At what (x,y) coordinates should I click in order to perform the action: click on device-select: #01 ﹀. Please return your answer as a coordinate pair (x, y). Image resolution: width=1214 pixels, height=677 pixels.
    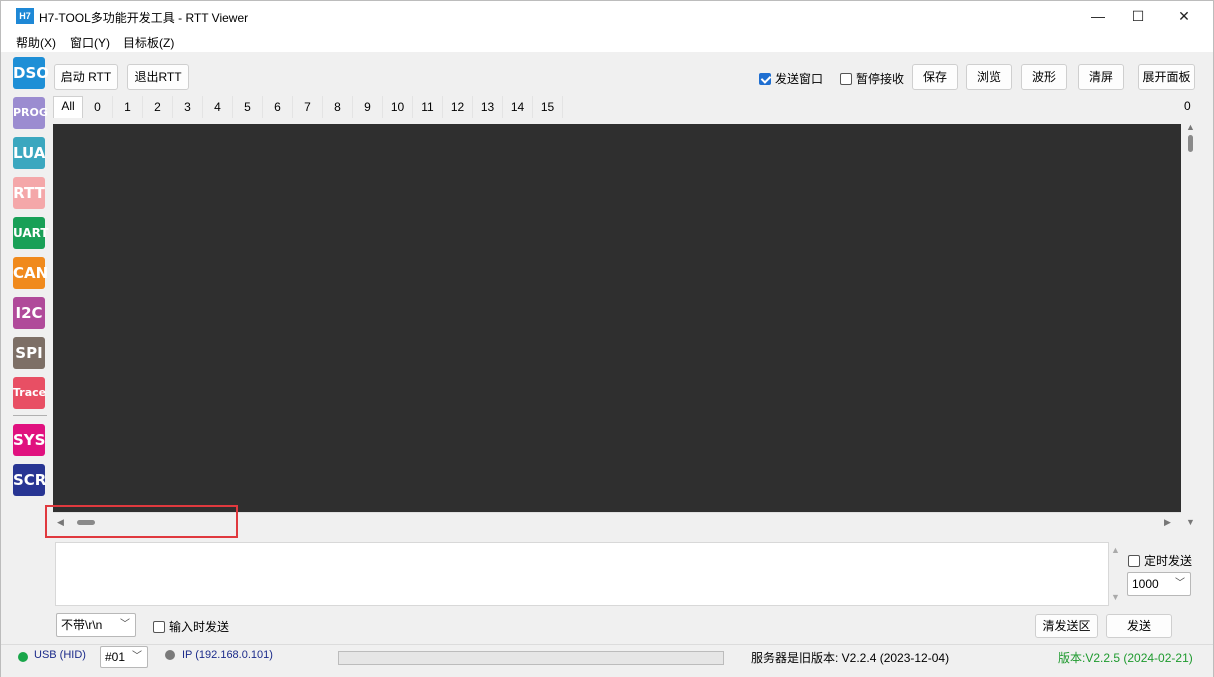
    Looking at the image, I should click on (124, 657).